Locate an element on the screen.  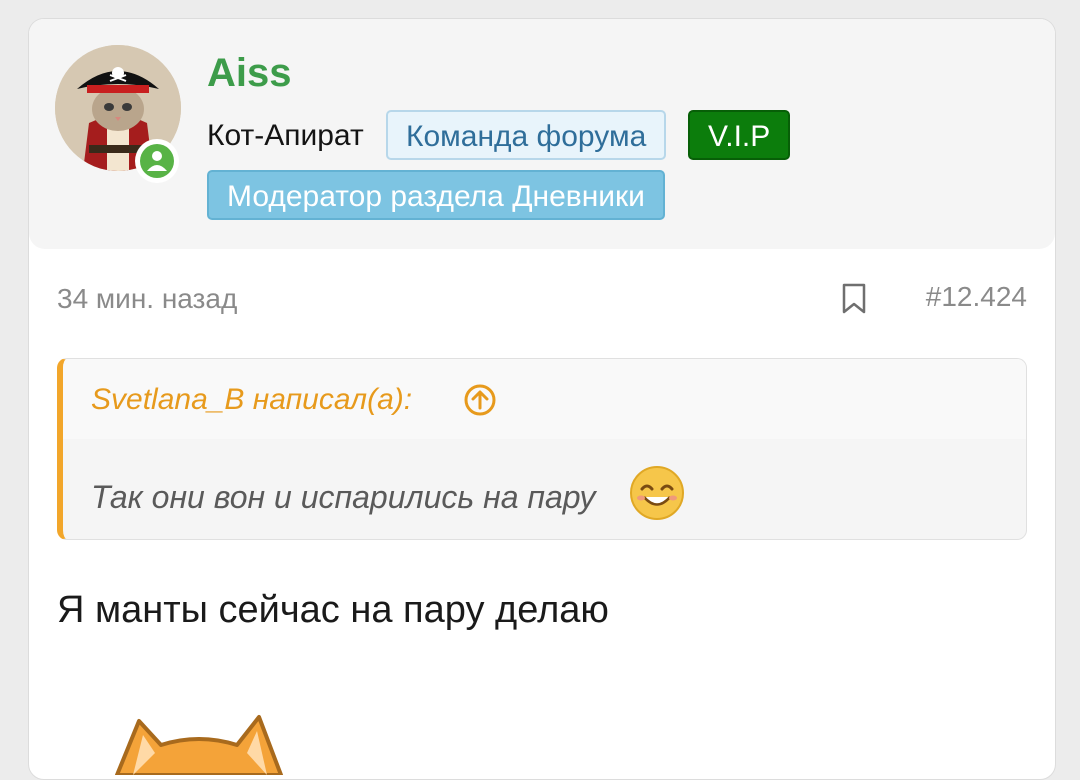
arrow-up-circle-icon is located at coordinates (480, 400).